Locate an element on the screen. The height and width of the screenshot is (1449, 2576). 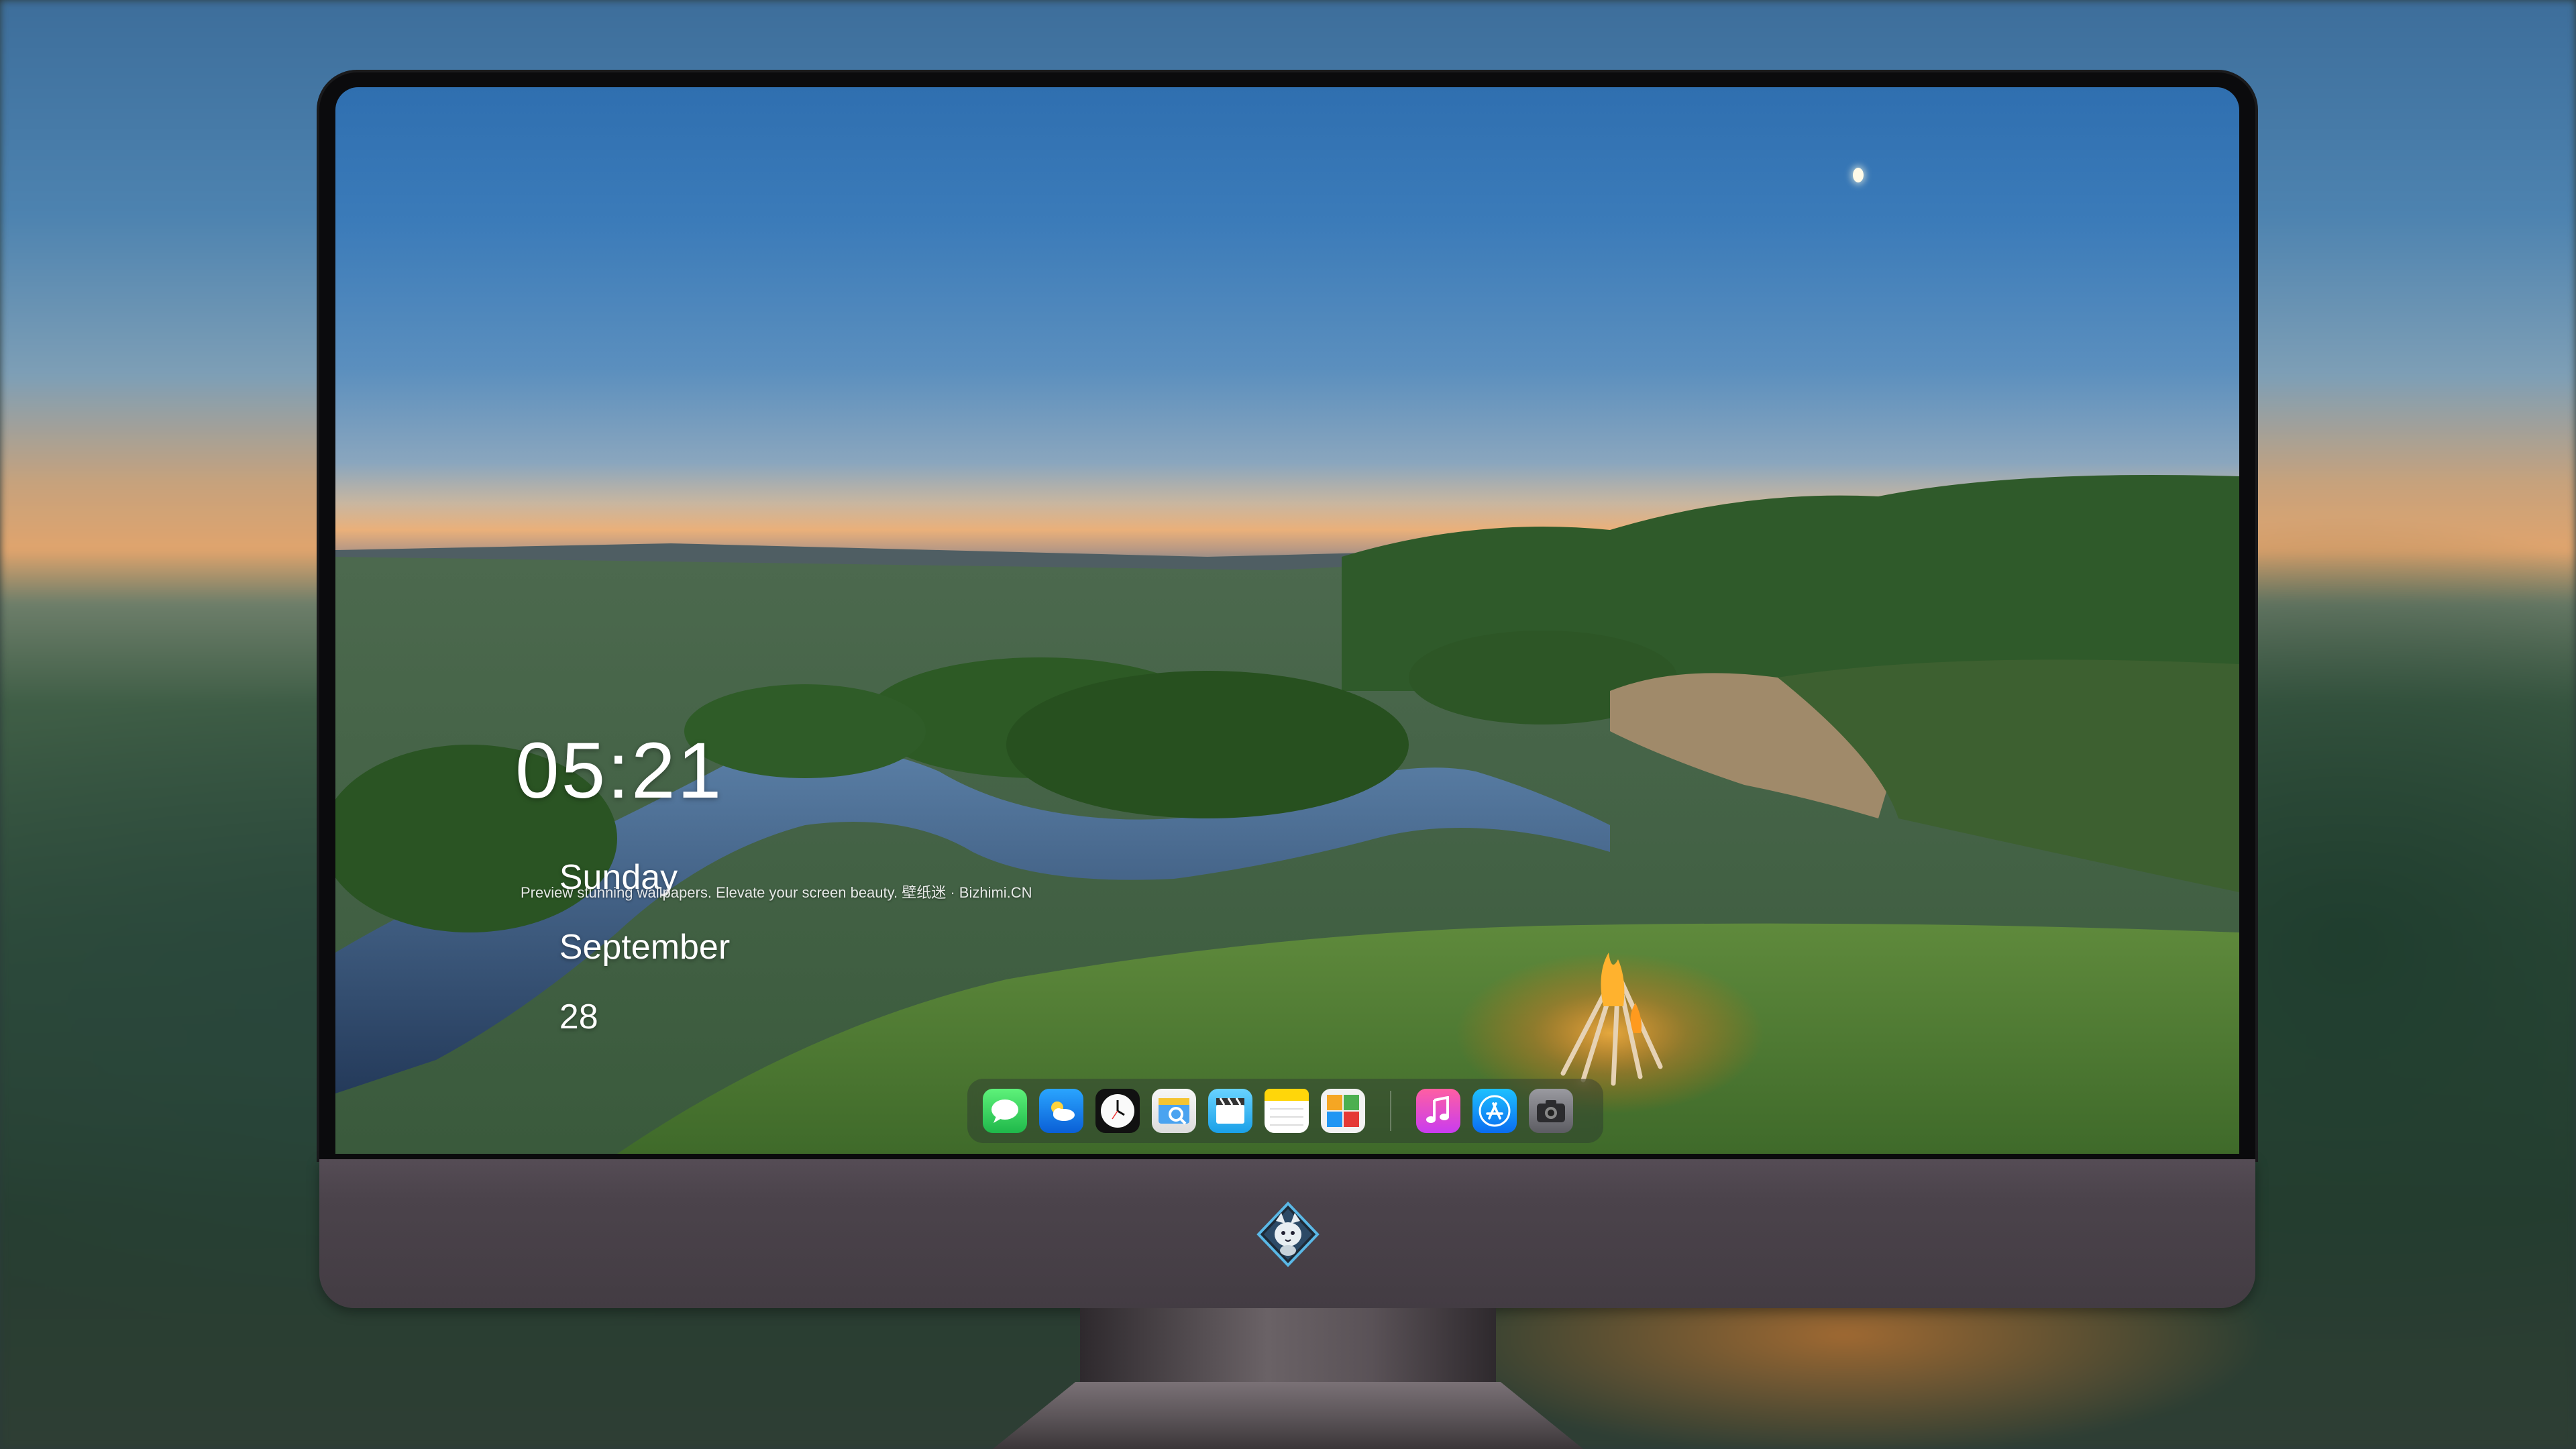
dock is located at coordinates (1285, 1111).